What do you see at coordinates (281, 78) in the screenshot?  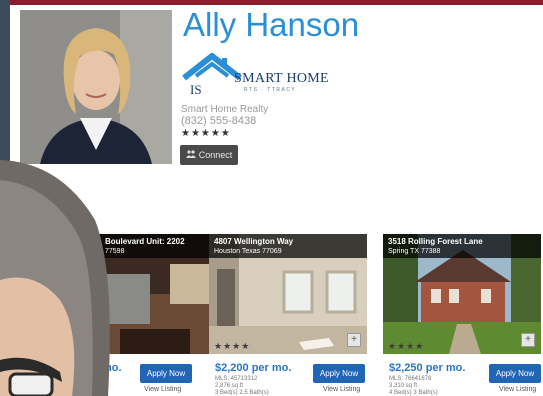 I see `logo-name: SMART HOME` at bounding box center [281, 78].